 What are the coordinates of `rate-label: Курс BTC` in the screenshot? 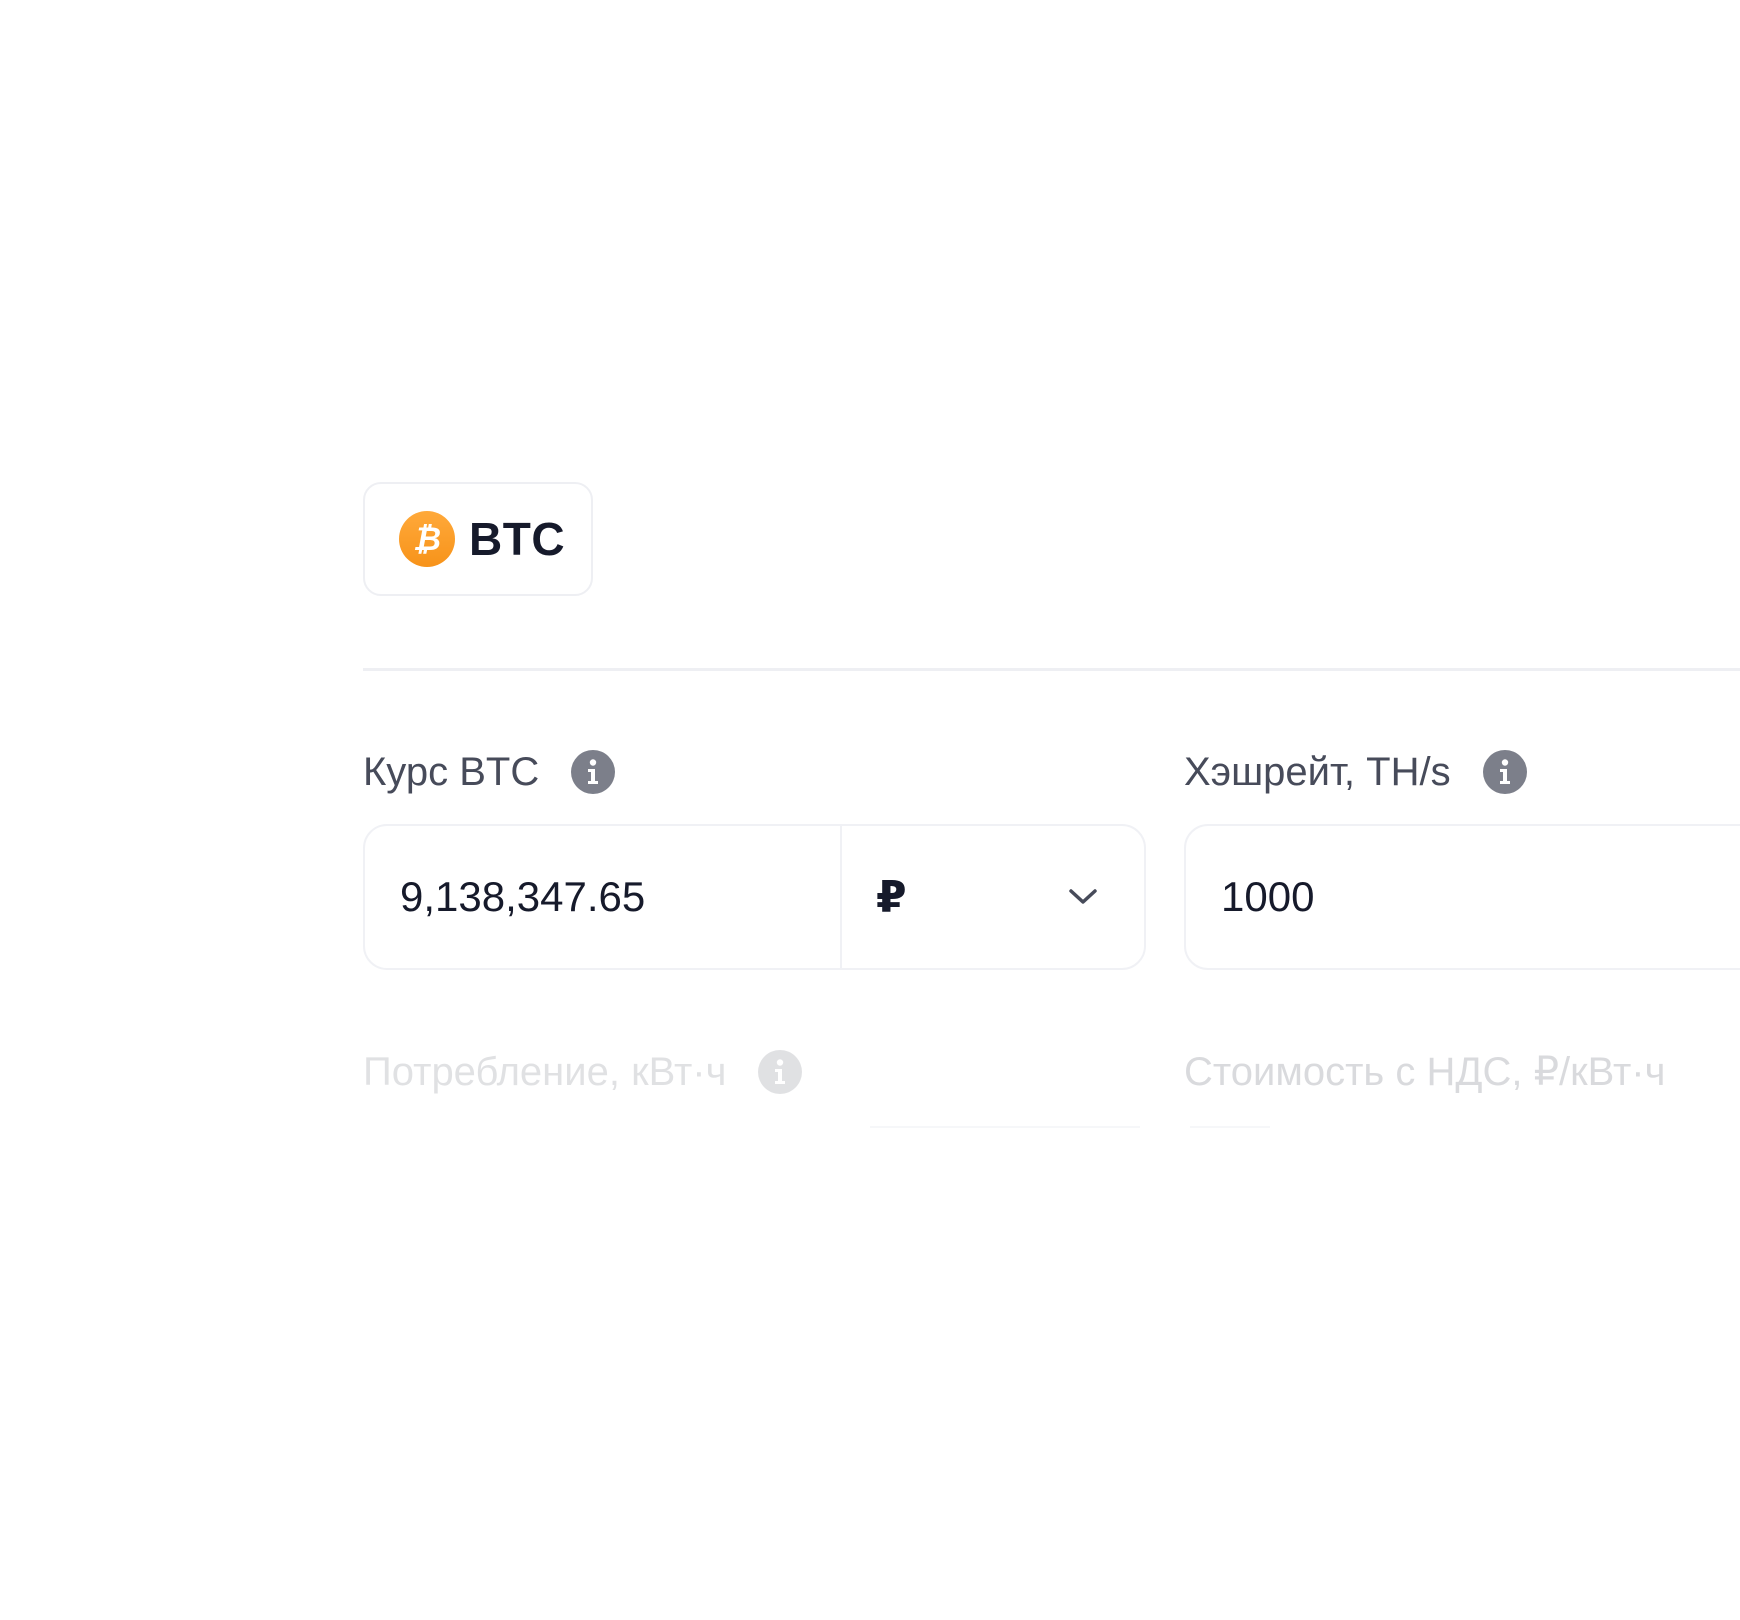 It's located at (489, 772).